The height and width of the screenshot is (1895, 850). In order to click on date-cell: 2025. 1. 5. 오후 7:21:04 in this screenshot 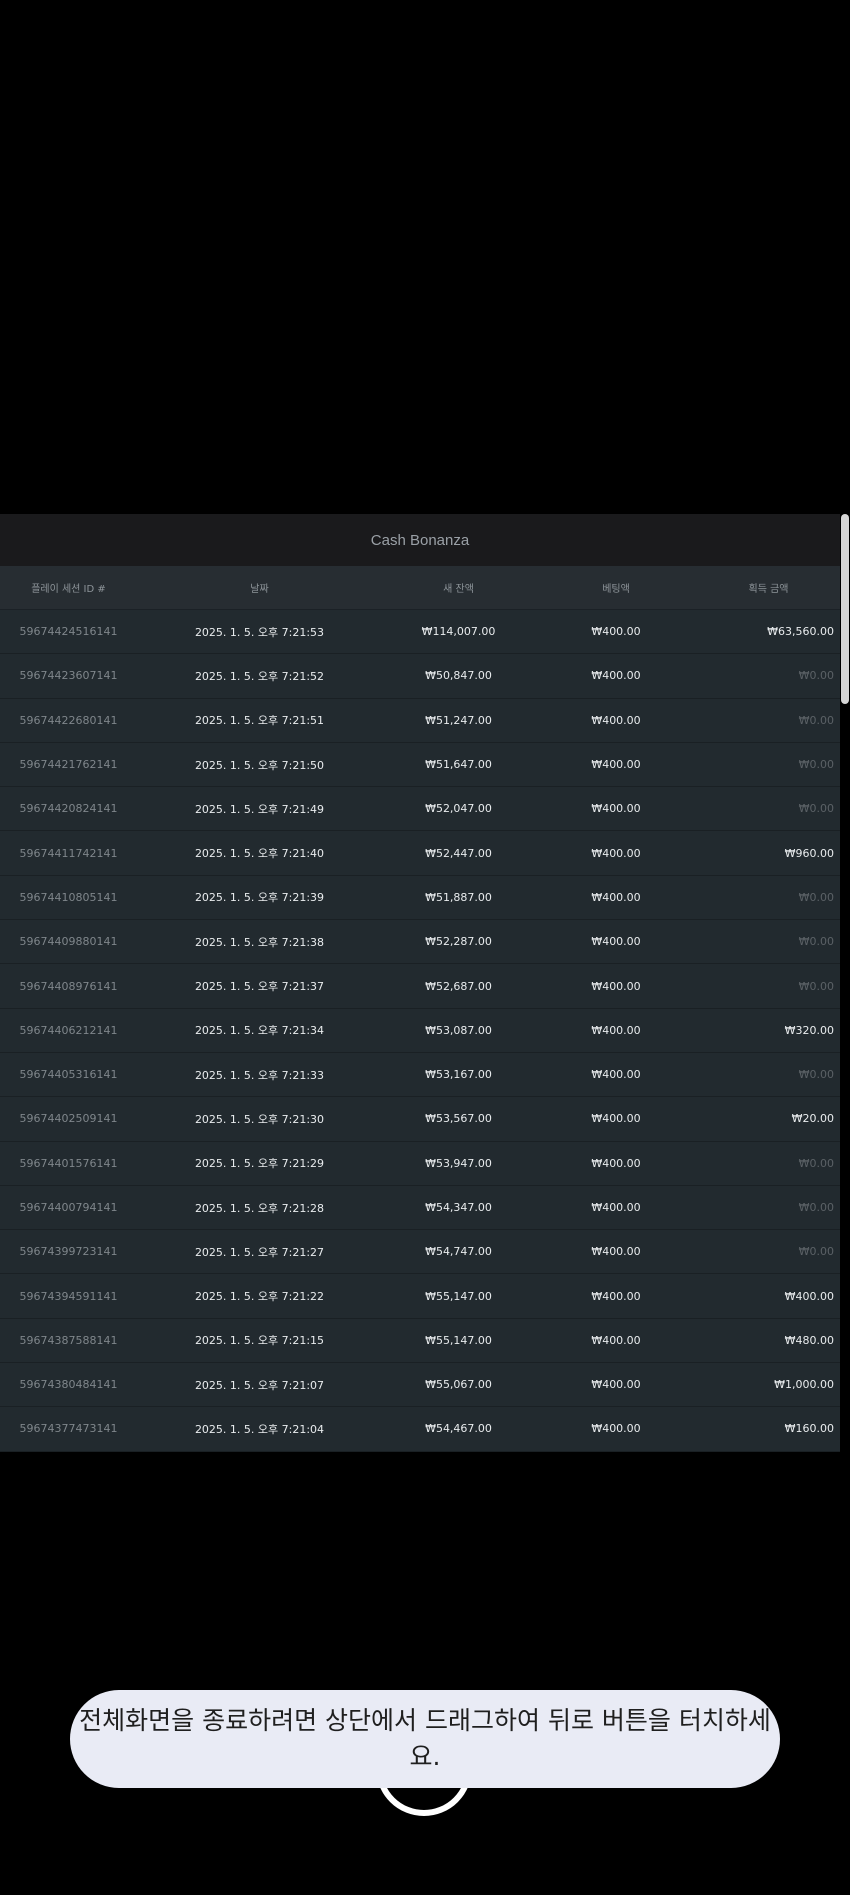, I will do `click(259, 1429)`.